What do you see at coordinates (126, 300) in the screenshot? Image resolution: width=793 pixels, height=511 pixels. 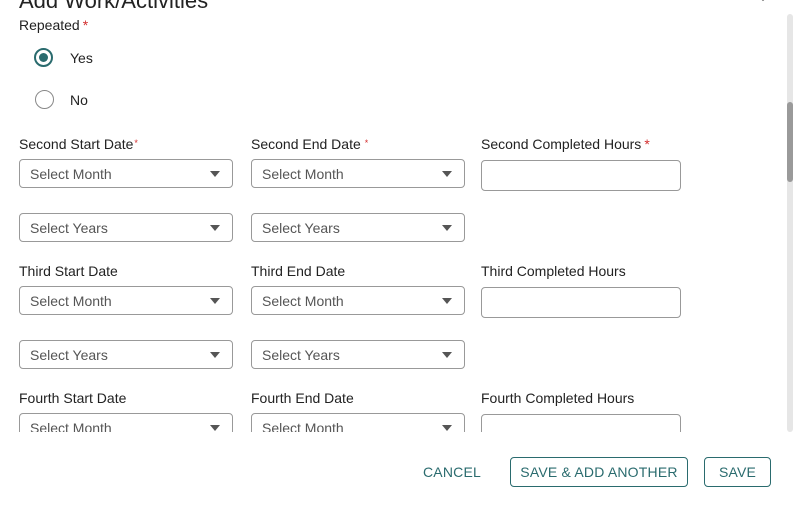 I see `third-start-month-select: Select Month` at bounding box center [126, 300].